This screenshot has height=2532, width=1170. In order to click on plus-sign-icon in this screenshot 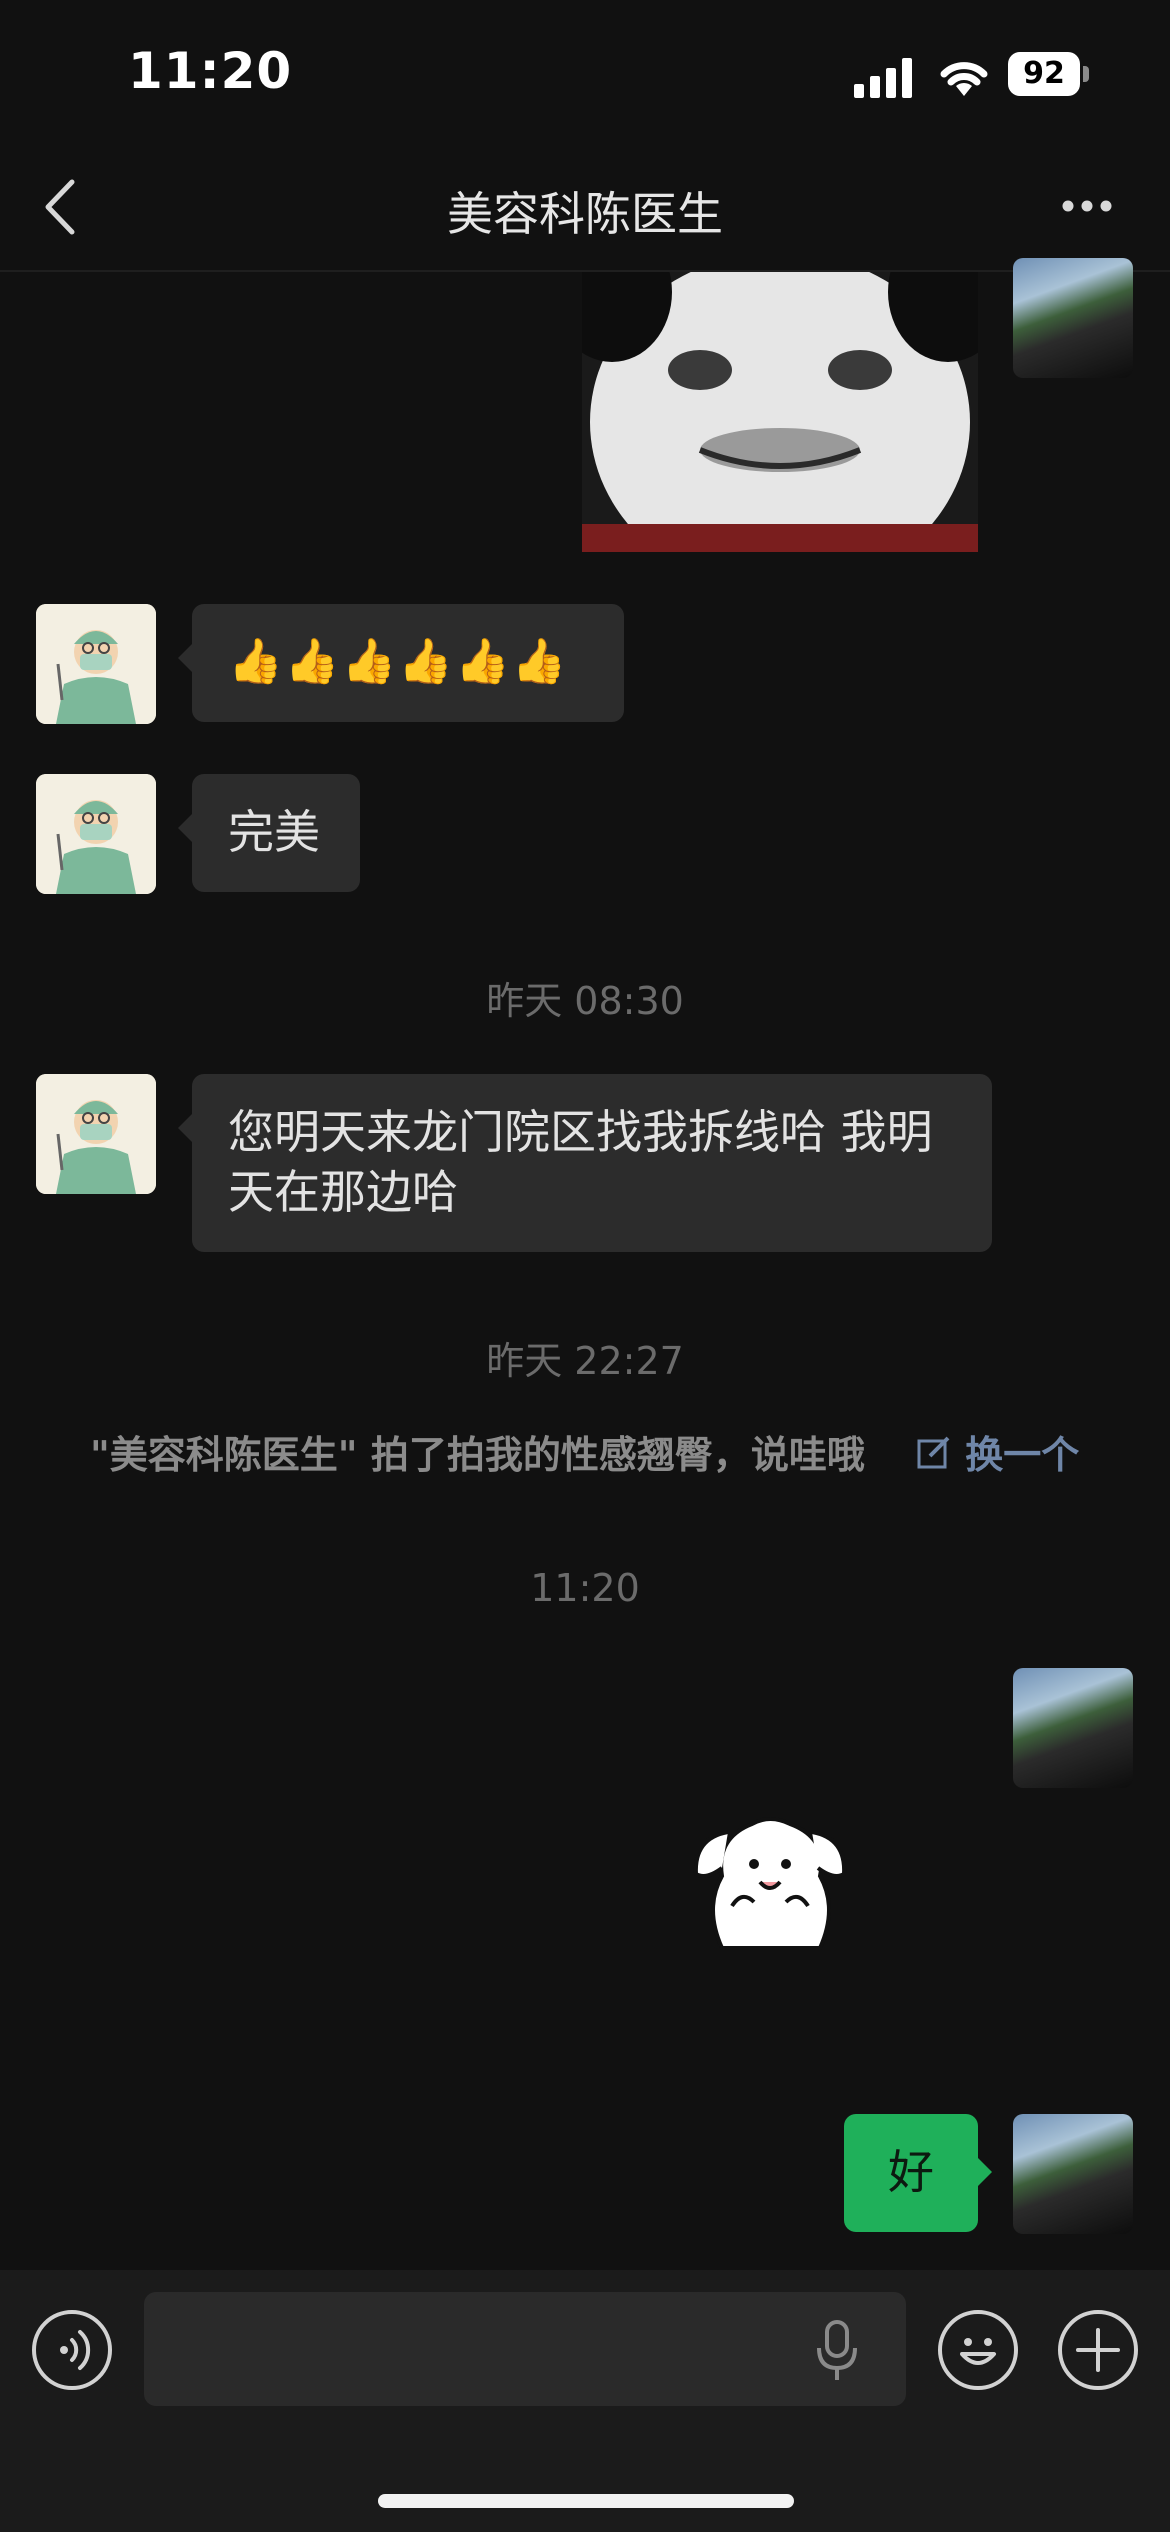, I will do `click(1098, 2350)`.